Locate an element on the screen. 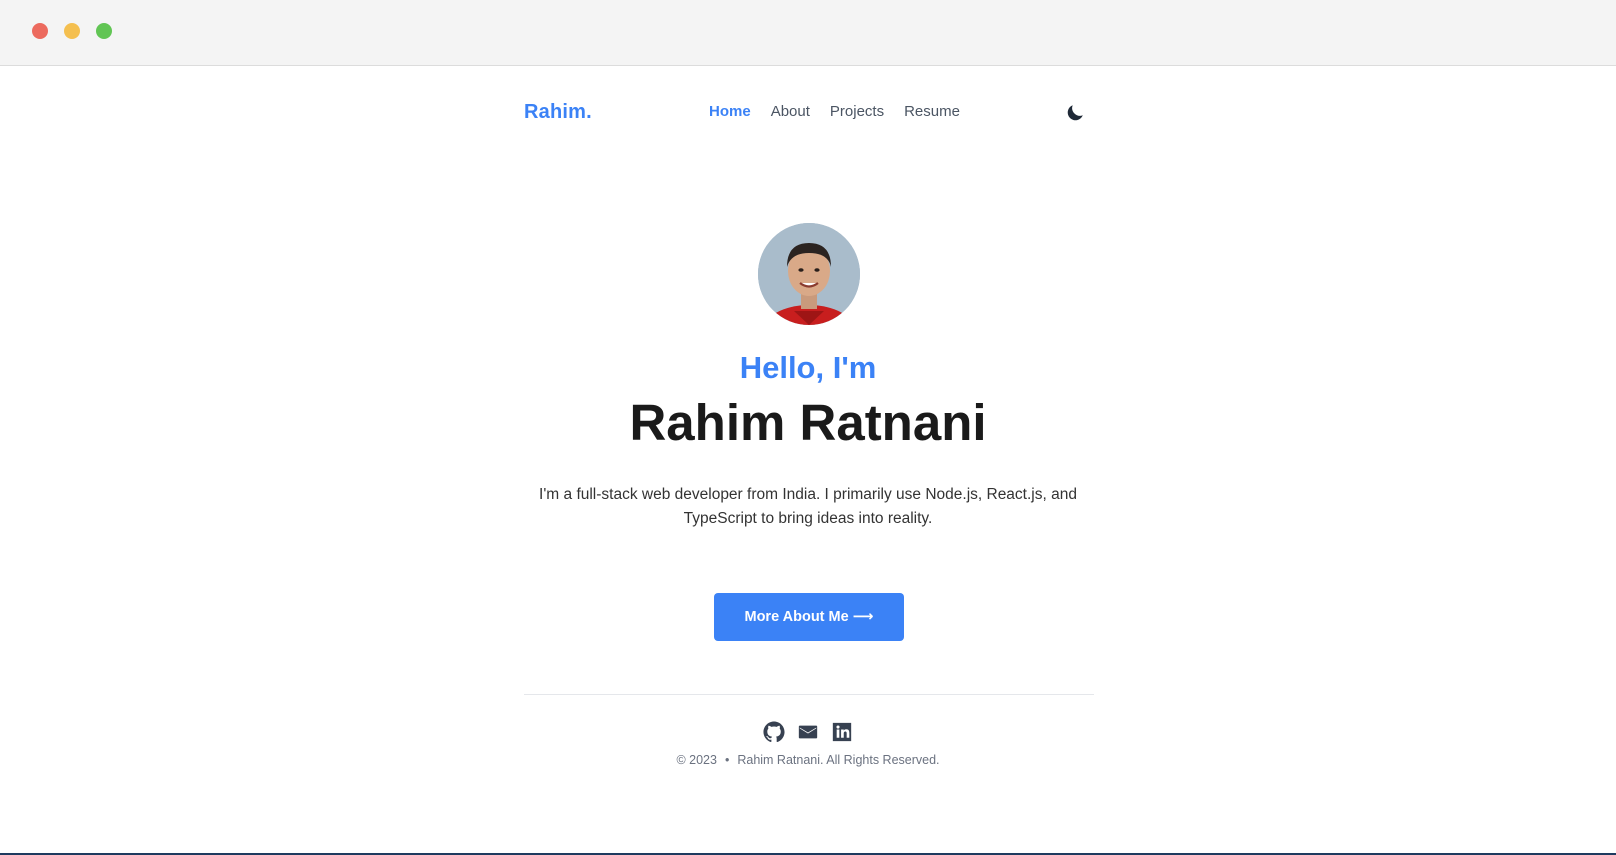 Image resolution: width=1616 pixels, height=855 pixels. minimize-window-button is located at coordinates (72, 31).